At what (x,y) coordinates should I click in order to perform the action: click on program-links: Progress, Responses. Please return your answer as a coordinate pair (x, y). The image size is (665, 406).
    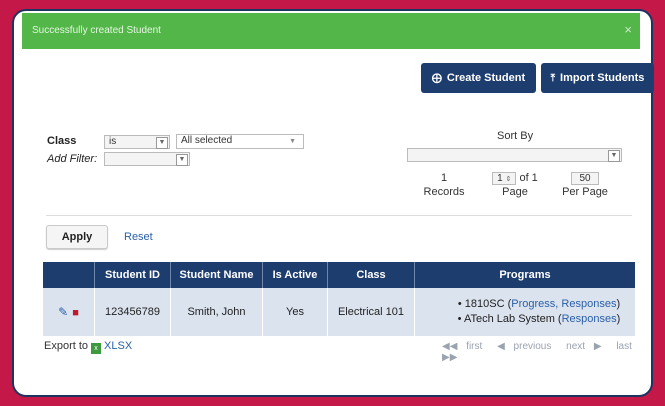
    Looking at the image, I should click on (563, 304).